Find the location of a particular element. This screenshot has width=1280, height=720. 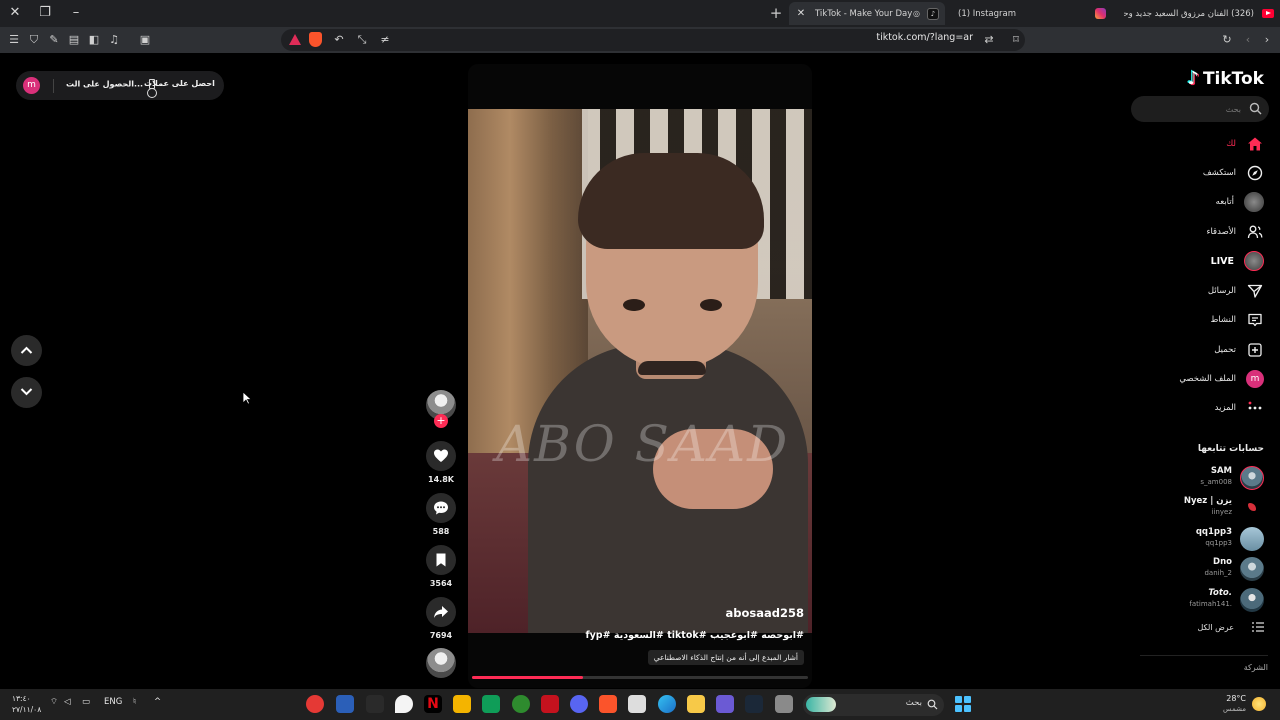

microphone-icon: ♮ is located at coordinates (134, 702).